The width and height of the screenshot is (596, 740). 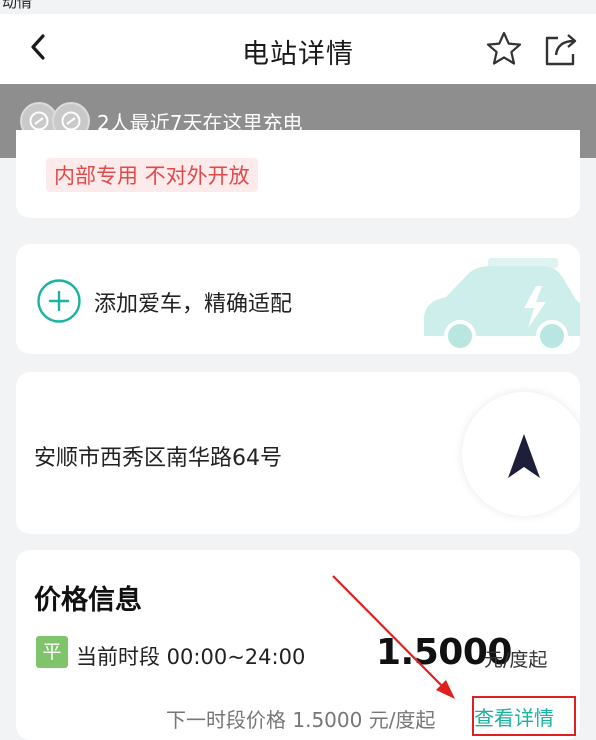 What do you see at coordinates (298, 299) in the screenshot?
I see `add-car-card: 添加爱车，精确适配` at bounding box center [298, 299].